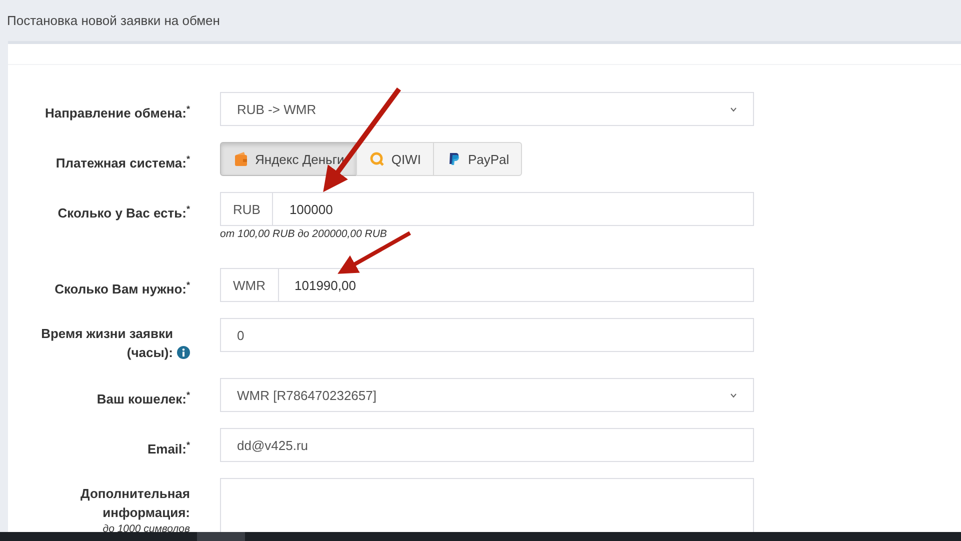 This screenshot has height=541, width=961. What do you see at coordinates (135, 503) in the screenshot?
I see `field-label: Дополнительная информация:` at bounding box center [135, 503].